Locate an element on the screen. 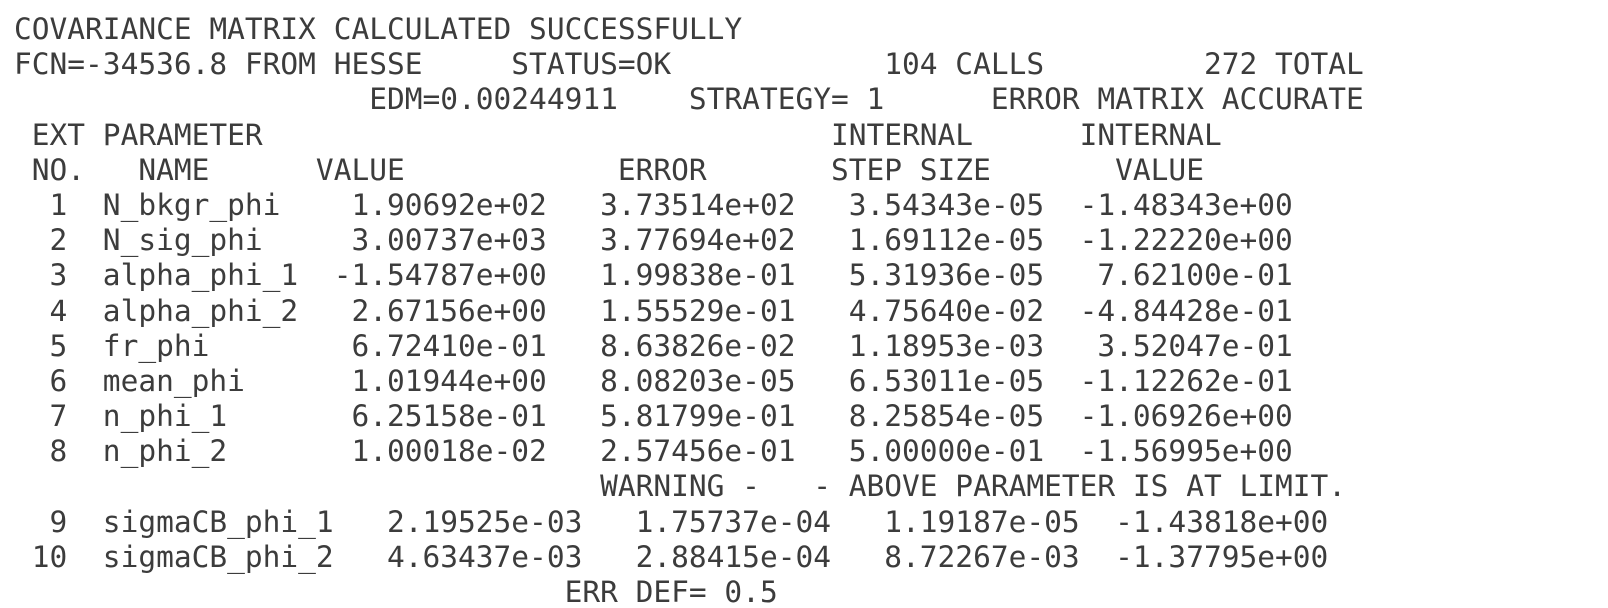 This screenshot has height=608, width=1608. table-header-line-2: NO. NAME VALUE ERROR STEP SIZE VALUE is located at coordinates (609, 169).